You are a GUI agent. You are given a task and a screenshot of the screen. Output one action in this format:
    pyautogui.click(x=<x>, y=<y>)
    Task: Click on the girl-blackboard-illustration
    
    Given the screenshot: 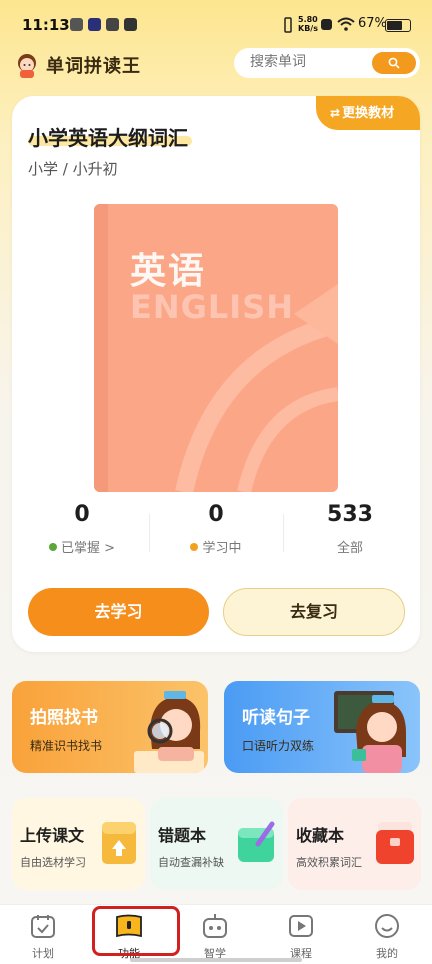 What is the action you would take?
    pyautogui.click(x=370, y=732)
    